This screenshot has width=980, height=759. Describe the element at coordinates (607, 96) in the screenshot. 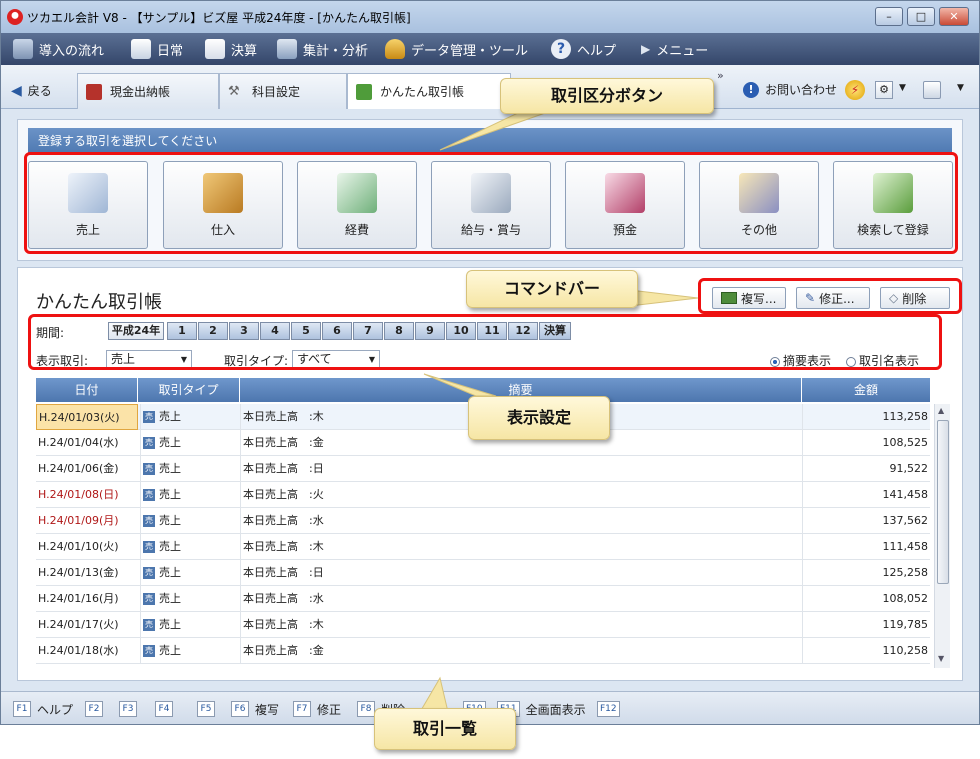

I see `callout-category-buttons: 取引区分ボタン` at that location.